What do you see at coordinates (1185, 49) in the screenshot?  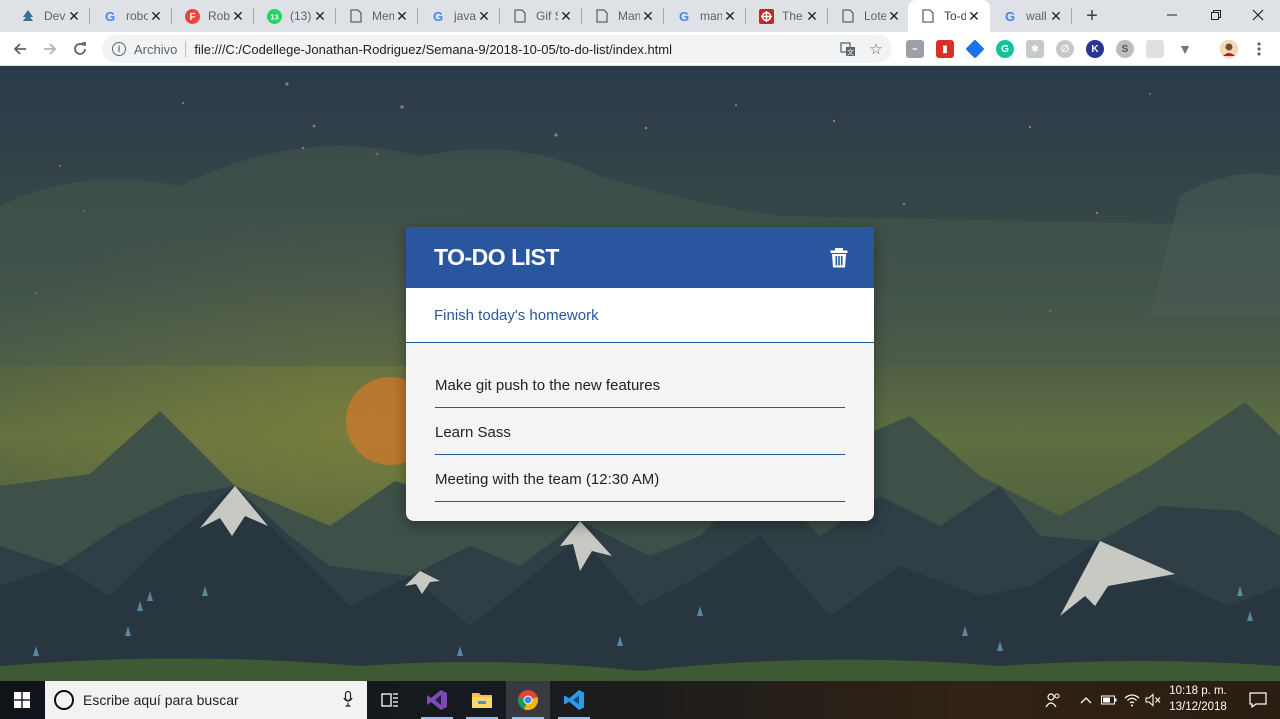 I see `extension-vue-icon: ▼` at bounding box center [1185, 49].